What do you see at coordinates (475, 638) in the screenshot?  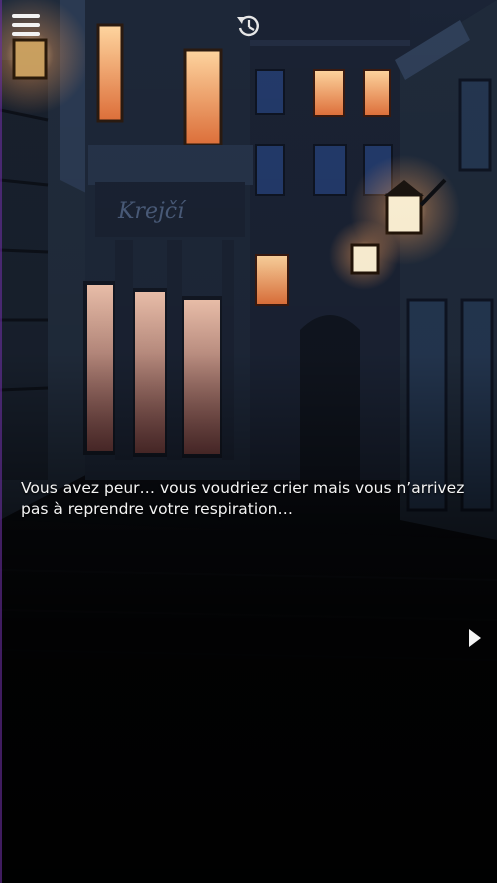 I see `play-triangle-icon` at bounding box center [475, 638].